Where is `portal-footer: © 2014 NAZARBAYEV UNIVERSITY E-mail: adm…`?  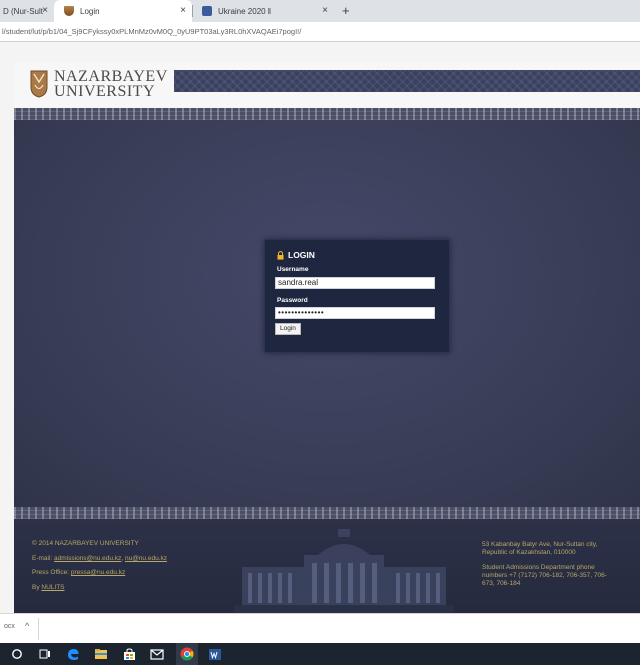 portal-footer: © 2014 NAZARBAYEV UNIVERSITY E-mail: adm… is located at coordinates (327, 566).